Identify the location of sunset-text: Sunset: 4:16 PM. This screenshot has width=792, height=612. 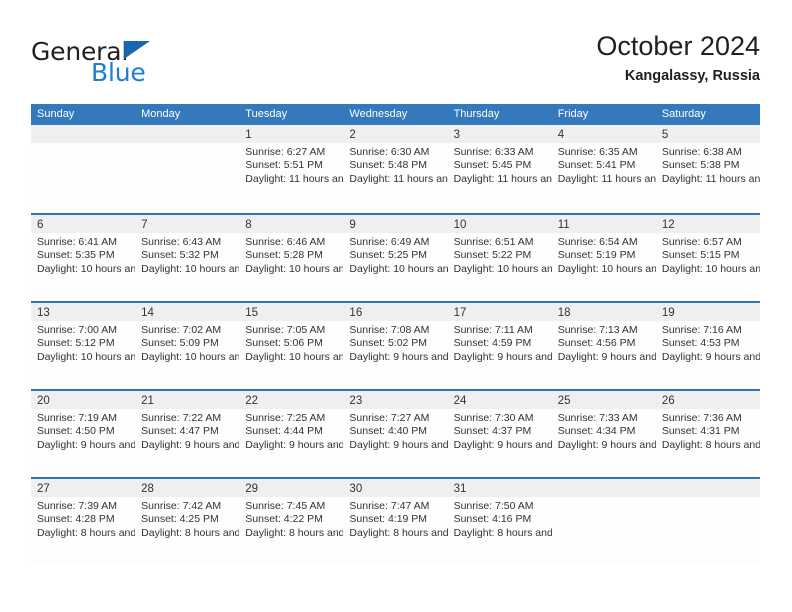
(492, 519).